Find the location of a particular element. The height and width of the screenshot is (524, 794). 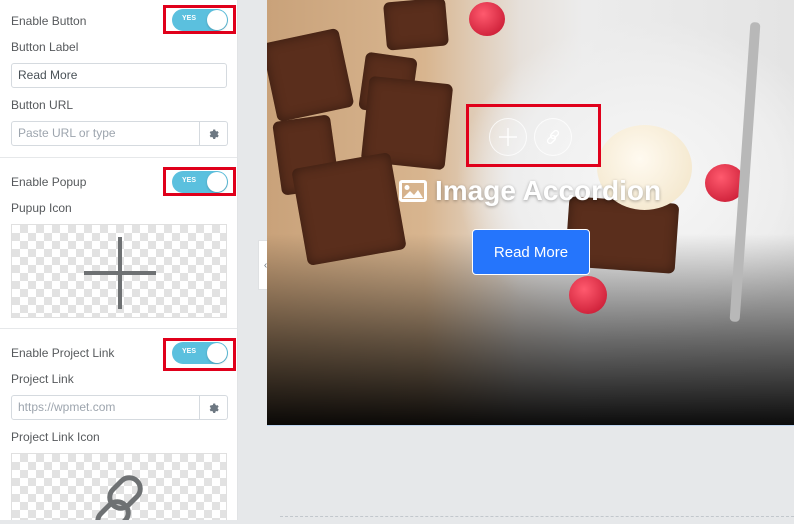

accordion-title: Image Accordion is located at coordinates (530, 191).